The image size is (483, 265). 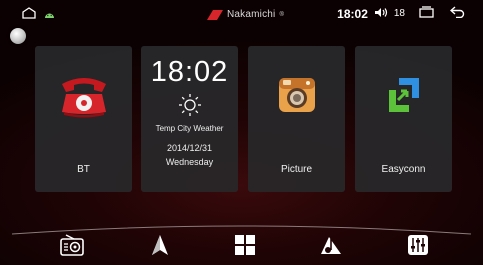 I want to click on bt-label: BT, so click(x=83, y=169).